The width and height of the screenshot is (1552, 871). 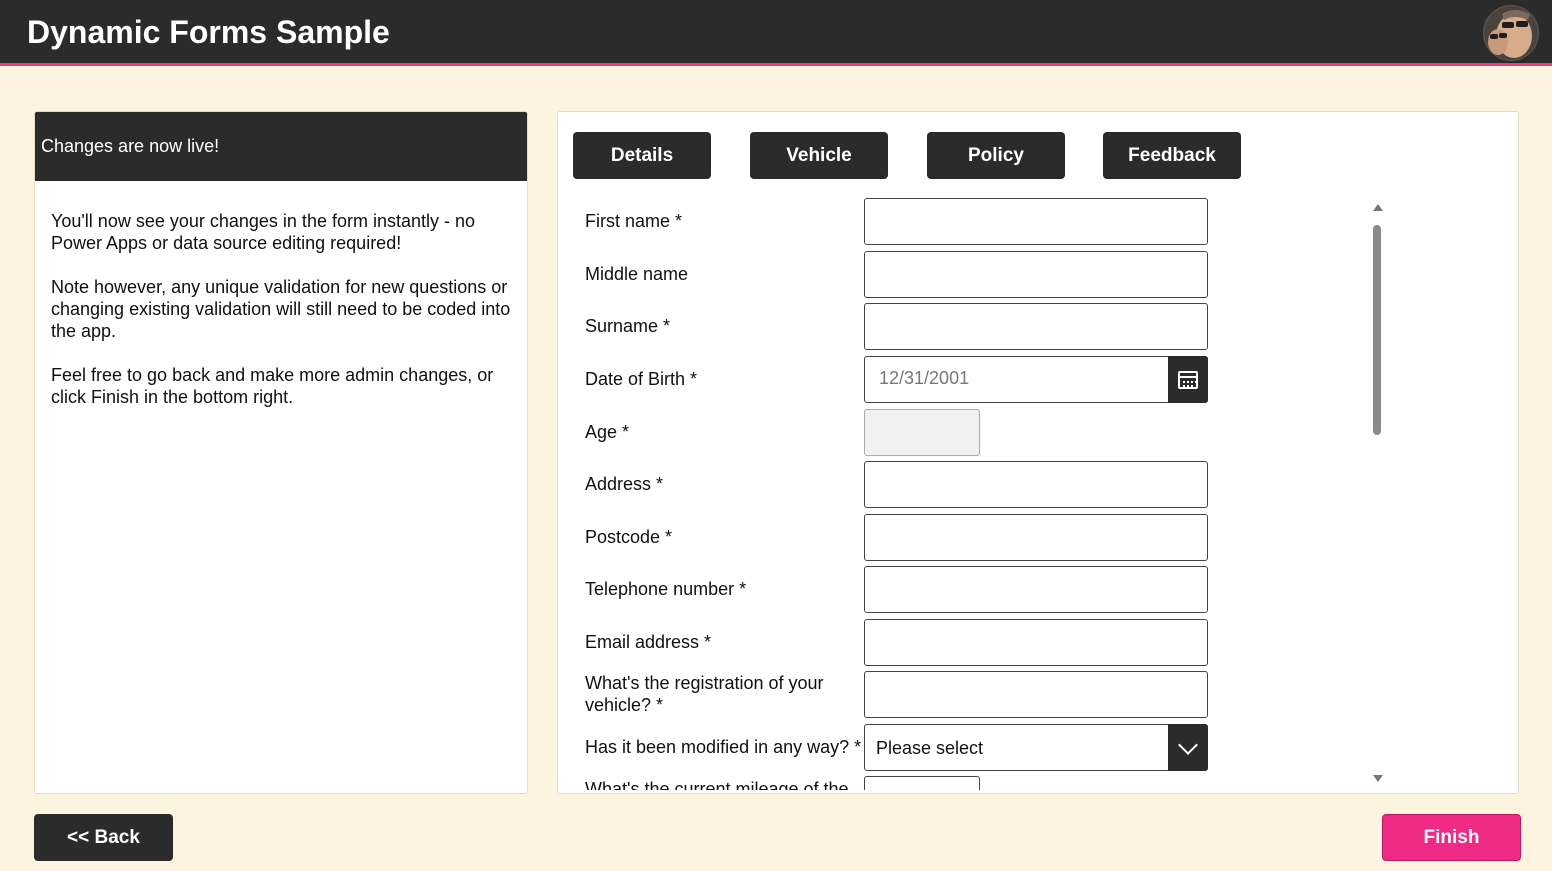 I want to click on scroll-up-arrow-icon, so click(x=1378, y=207).